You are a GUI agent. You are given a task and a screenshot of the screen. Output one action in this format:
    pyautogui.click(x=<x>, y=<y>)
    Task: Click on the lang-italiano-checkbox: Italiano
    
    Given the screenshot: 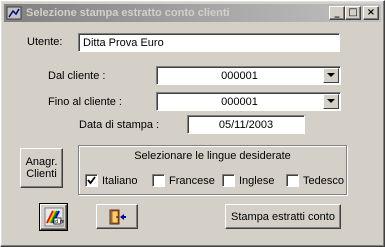 What is the action you would take?
    pyautogui.click(x=111, y=180)
    